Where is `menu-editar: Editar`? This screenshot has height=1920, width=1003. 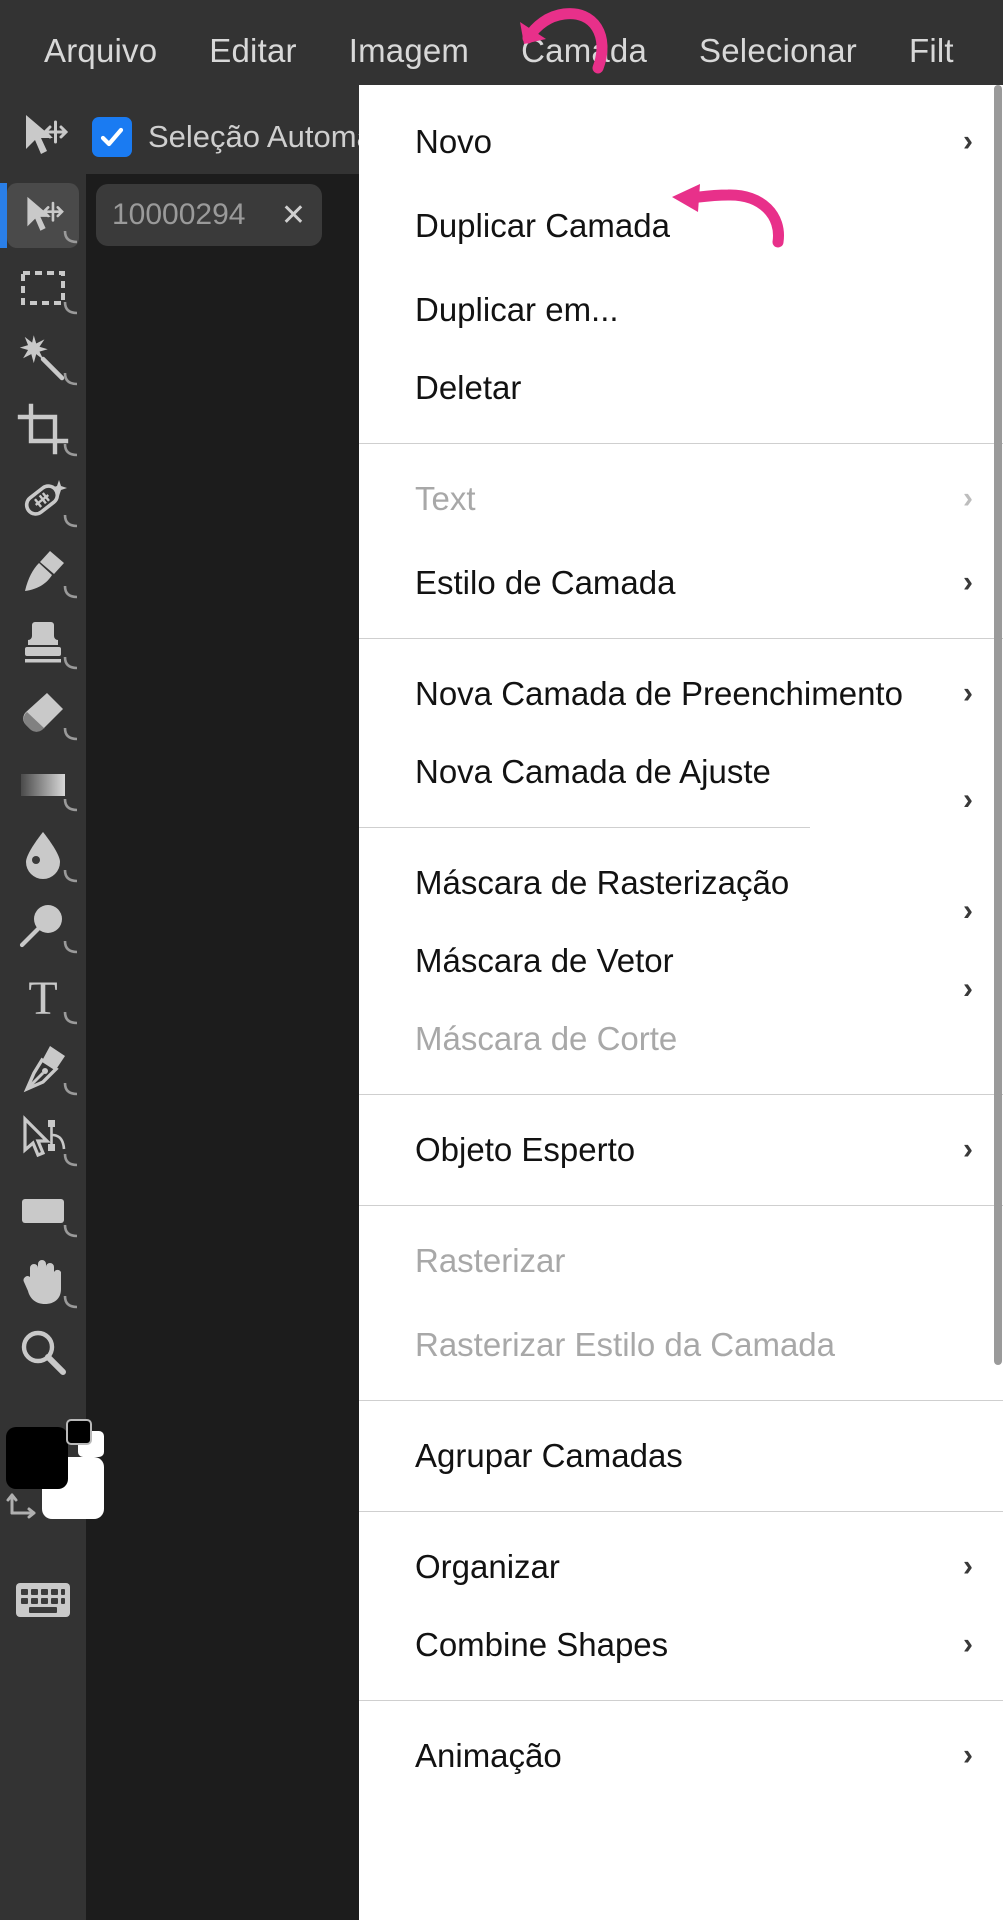
menu-editar: Editar is located at coordinates (252, 50).